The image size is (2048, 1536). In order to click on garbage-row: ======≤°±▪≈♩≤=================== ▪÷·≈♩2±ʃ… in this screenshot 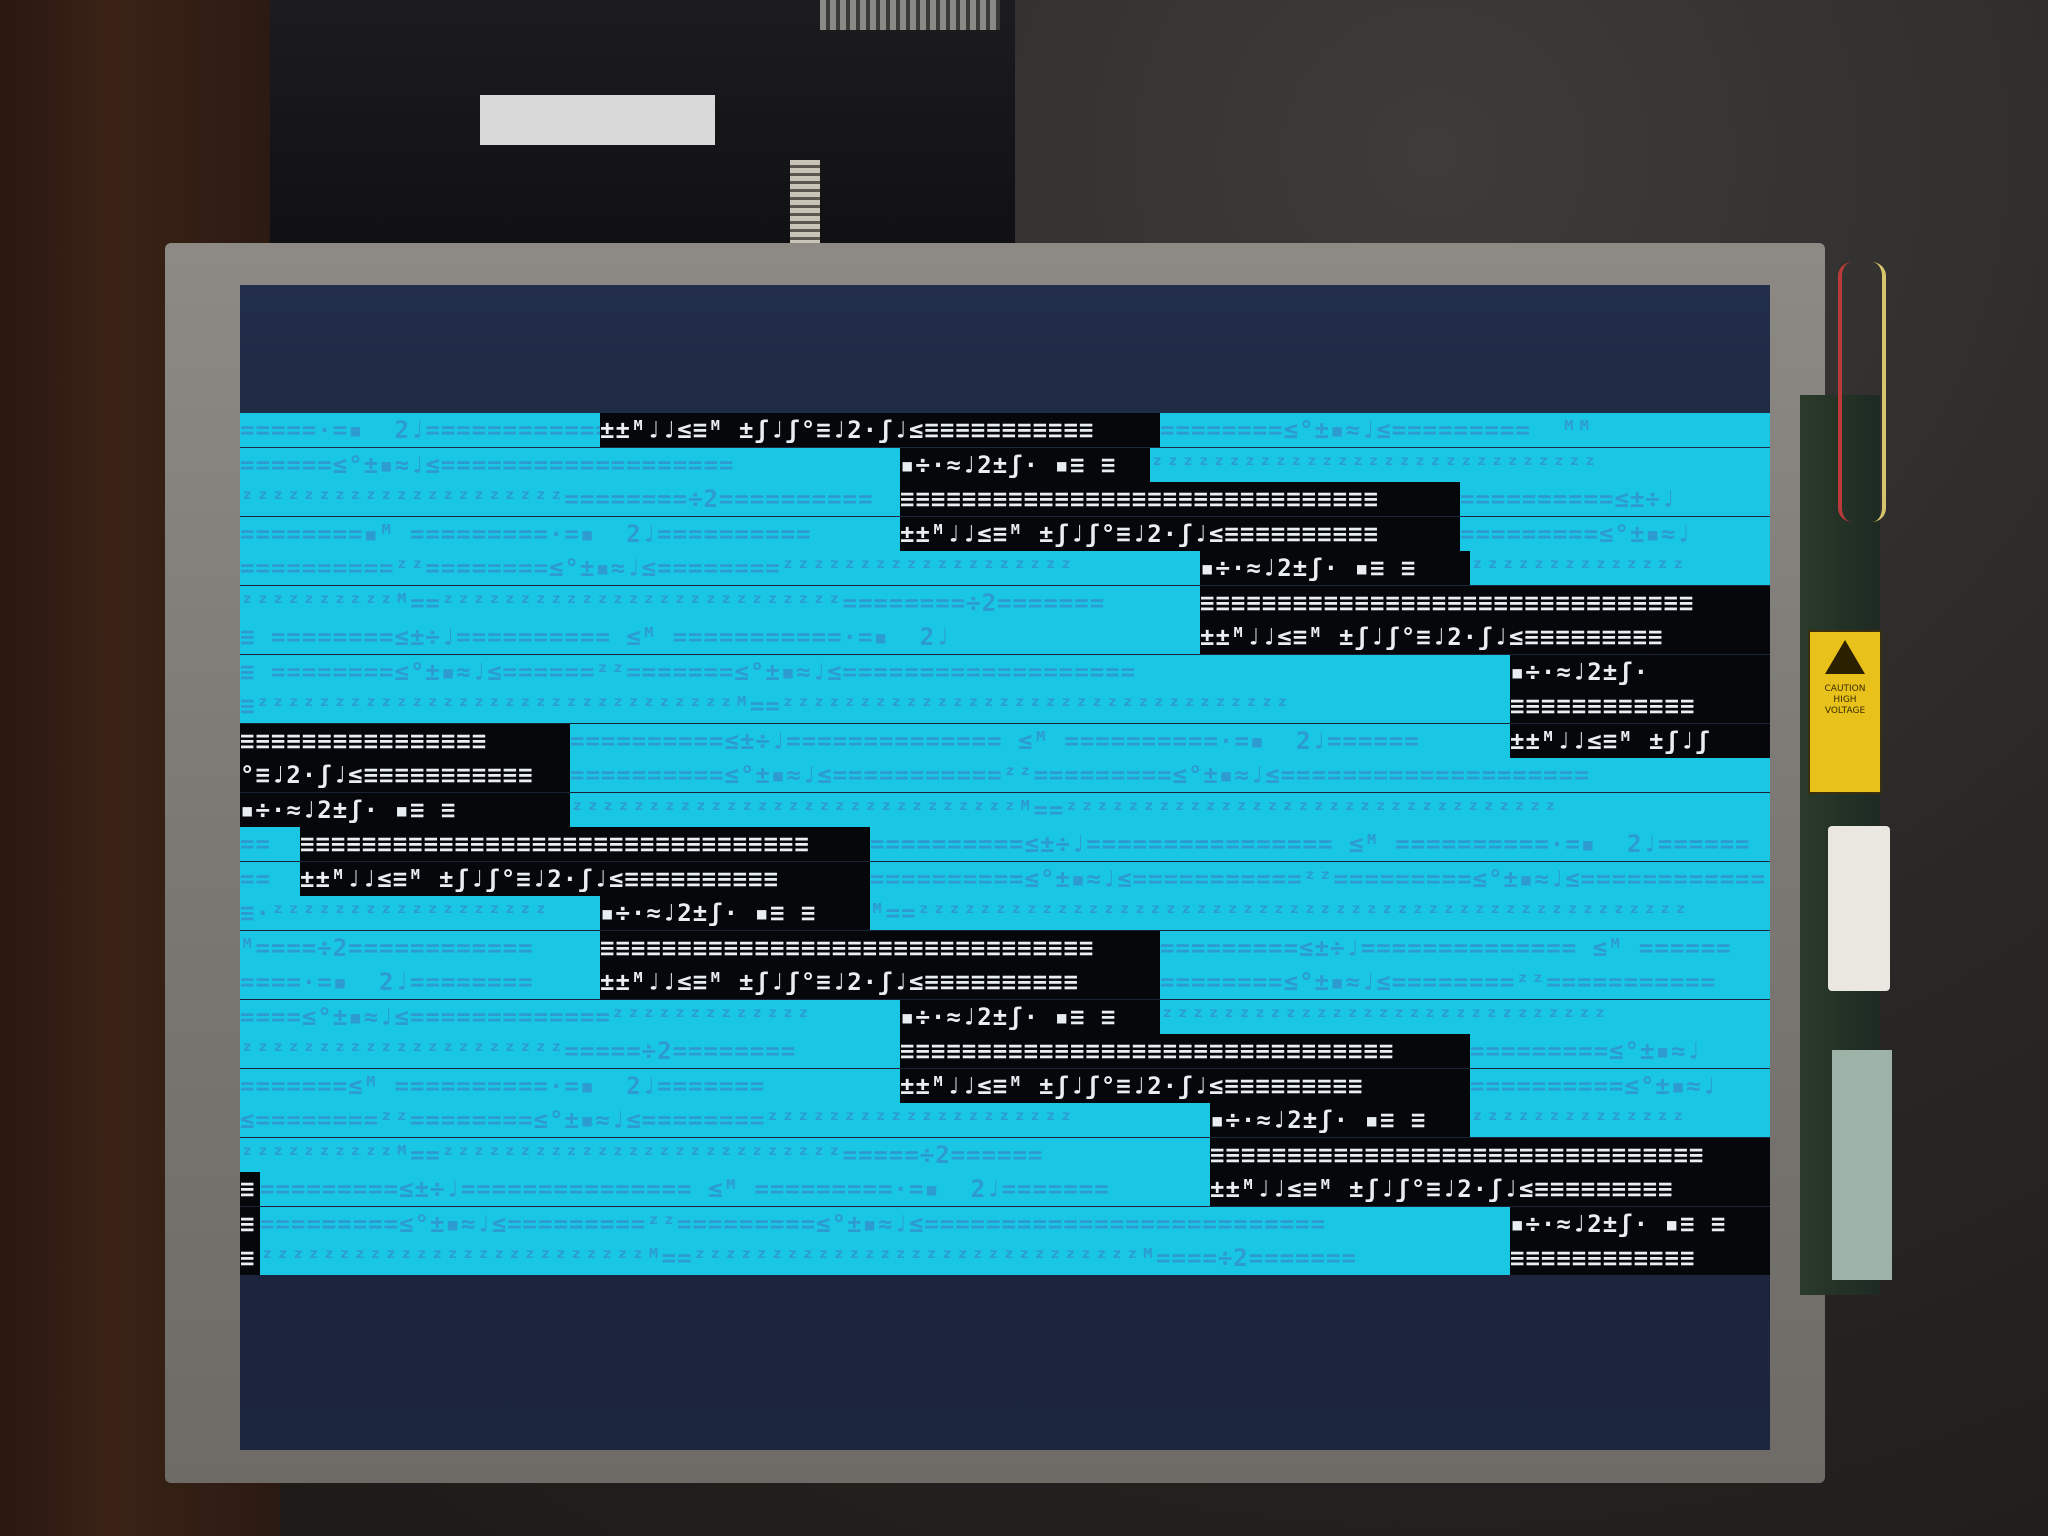, I will do `click(1005, 464)`.